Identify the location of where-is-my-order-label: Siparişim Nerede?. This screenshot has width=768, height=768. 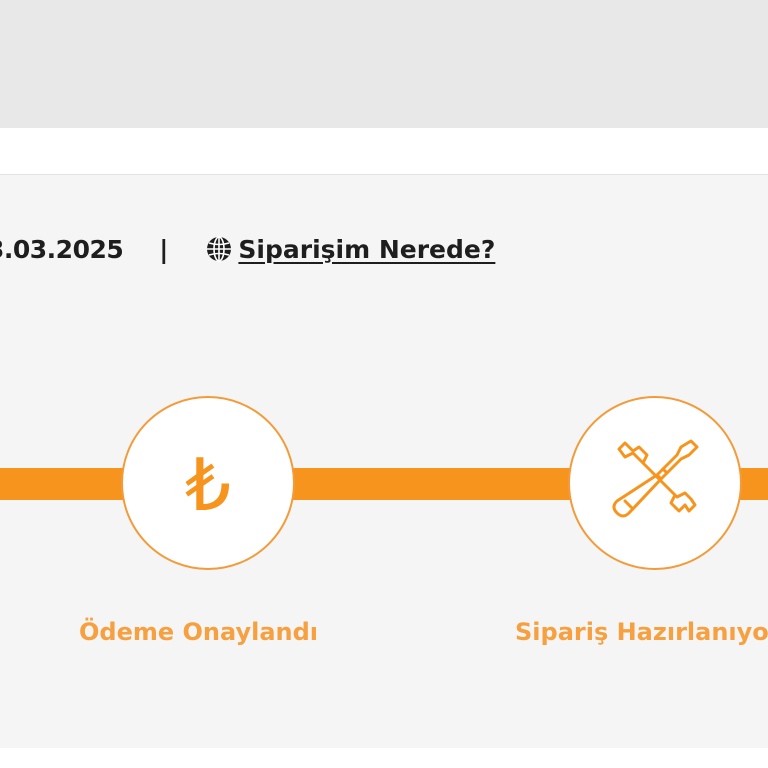
(367, 249).